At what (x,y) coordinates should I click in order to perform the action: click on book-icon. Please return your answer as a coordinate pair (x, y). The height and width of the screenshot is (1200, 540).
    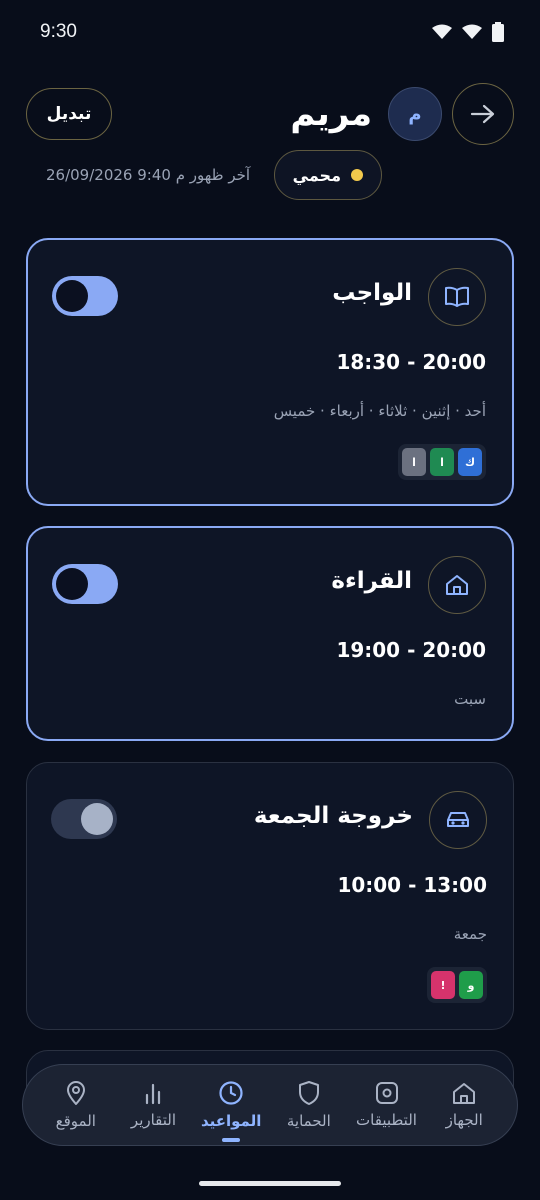
    Looking at the image, I should click on (457, 296).